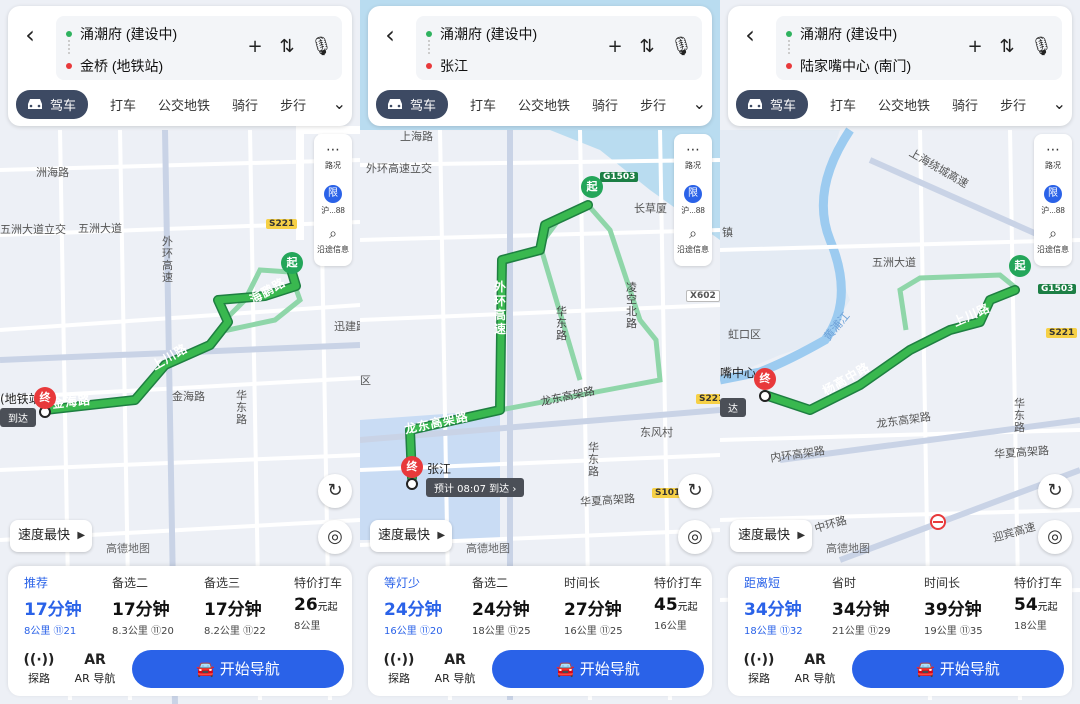  What do you see at coordinates (399, 168) in the screenshot?
I see `map-label: 外环高速立交` at bounding box center [399, 168].